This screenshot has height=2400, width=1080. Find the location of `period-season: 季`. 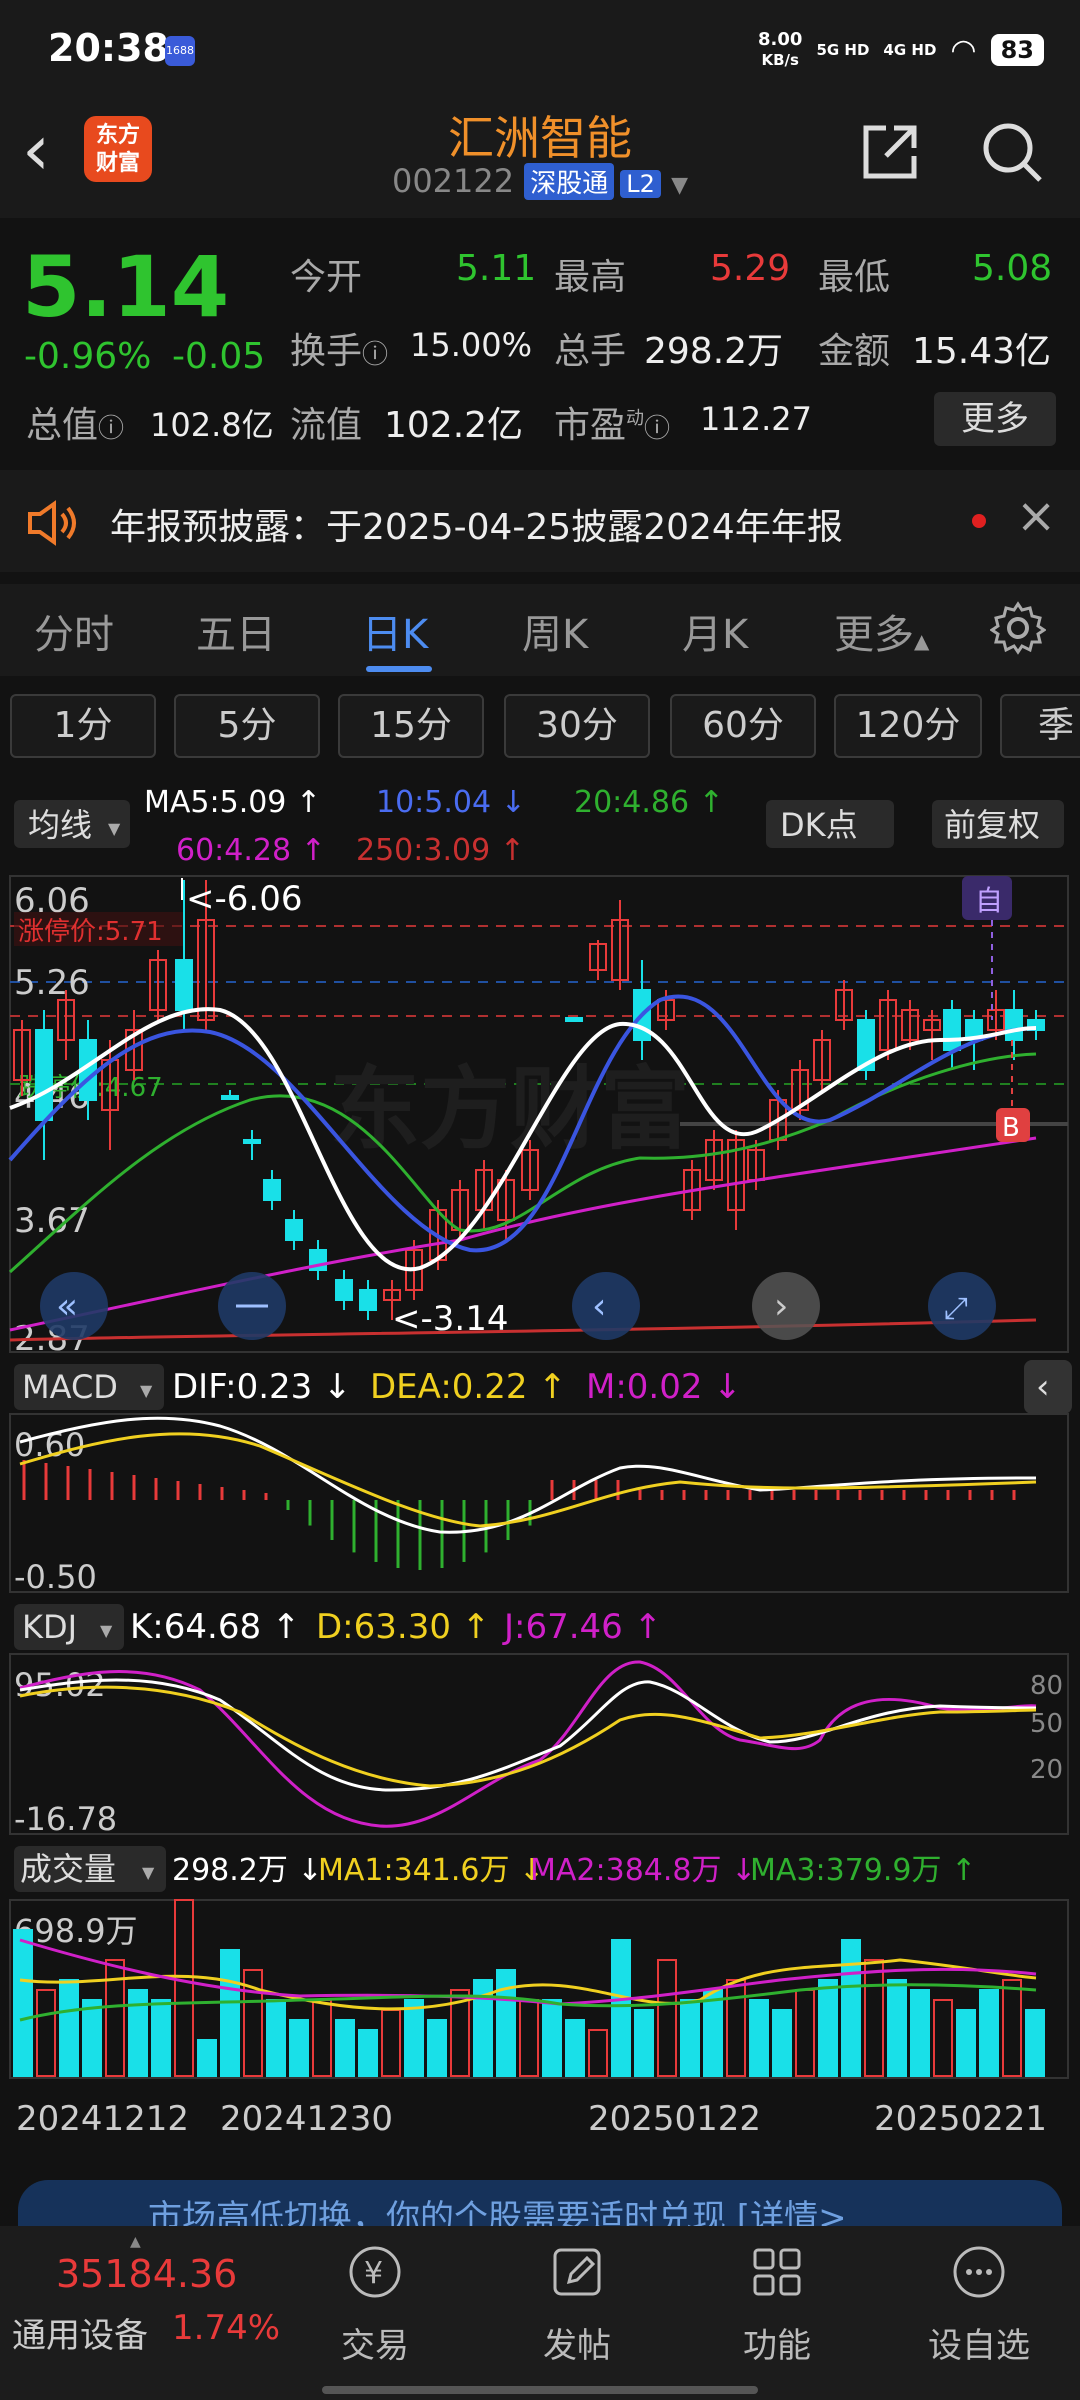

period-season: 季 is located at coordinates (1040, 726).